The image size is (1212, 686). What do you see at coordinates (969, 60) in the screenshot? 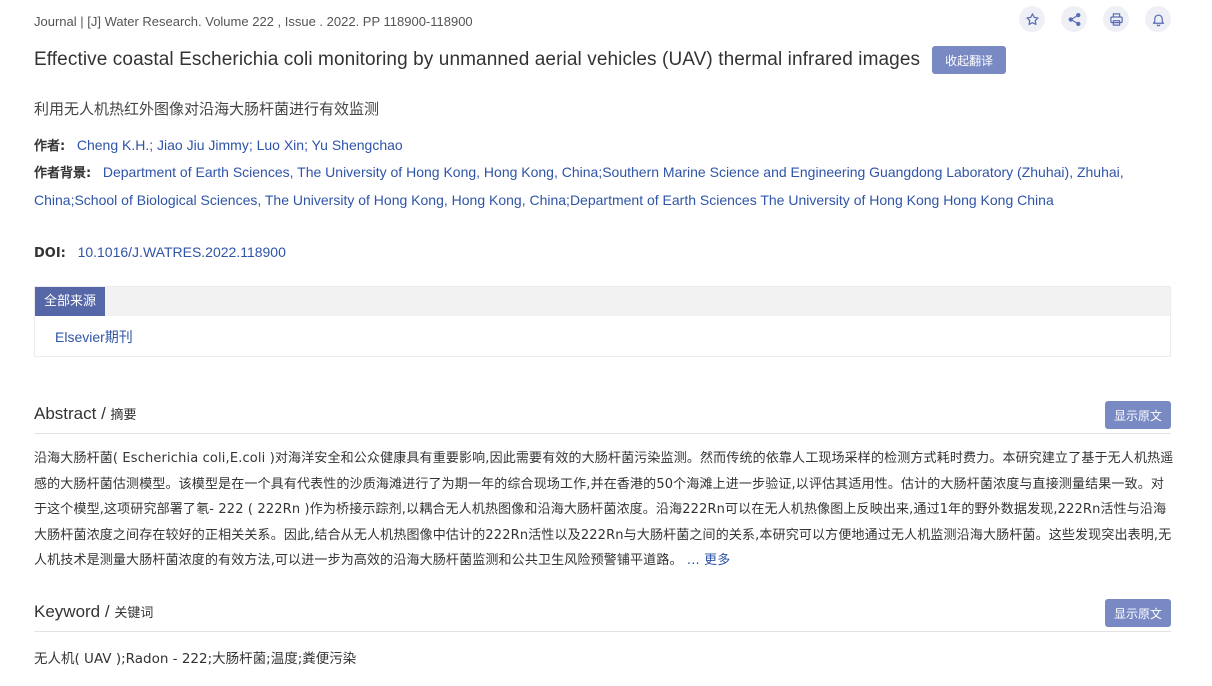
I see `collapse-translation-button: 收起翻译` at bounding box center [969, 60].